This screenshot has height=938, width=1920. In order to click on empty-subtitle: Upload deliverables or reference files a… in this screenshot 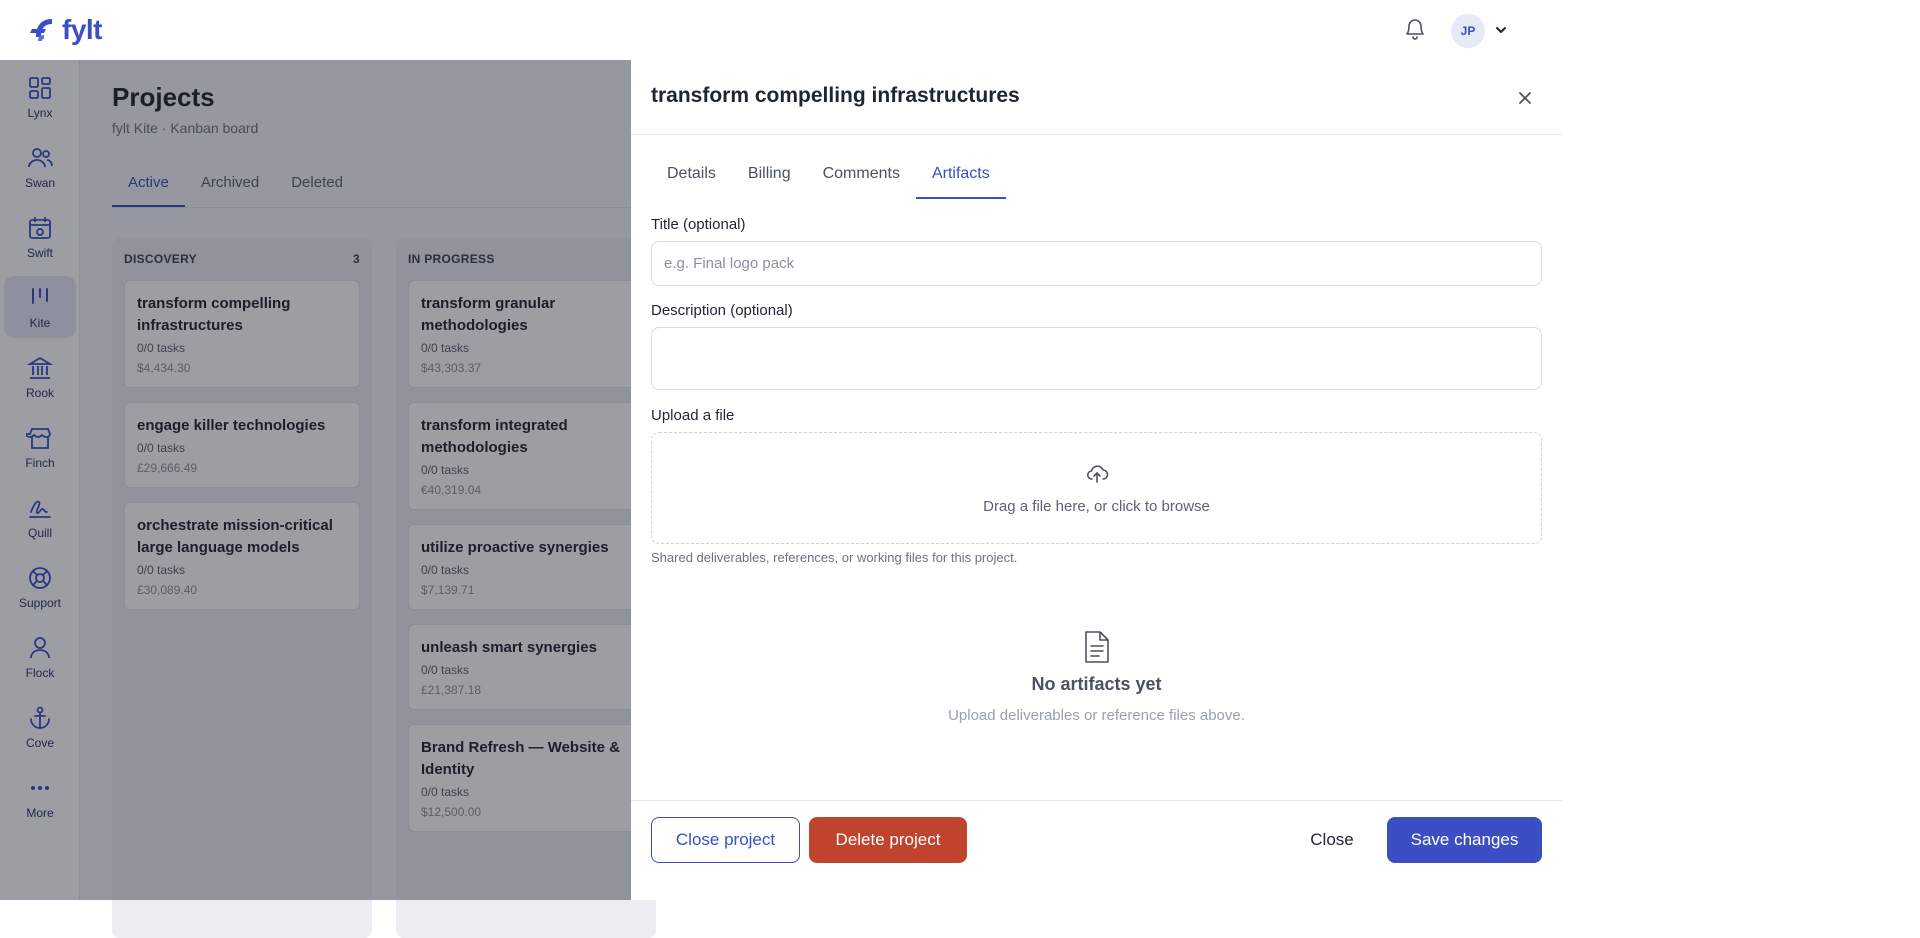, I will do `click(1096, 715)`.